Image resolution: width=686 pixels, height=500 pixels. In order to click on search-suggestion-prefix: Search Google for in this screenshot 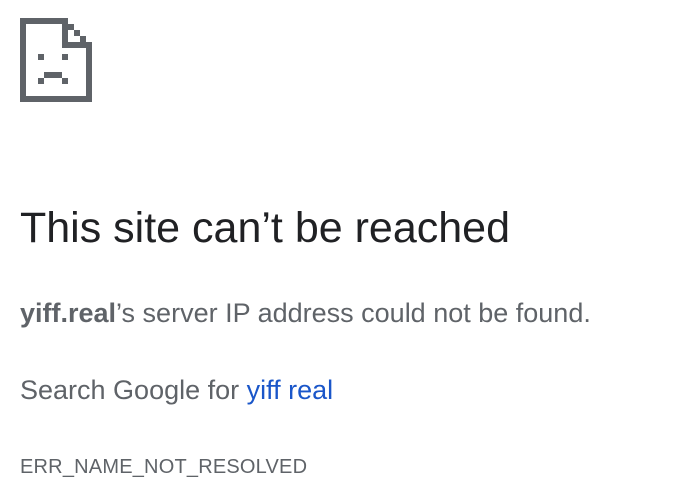, I will do `click(133, 390)`.